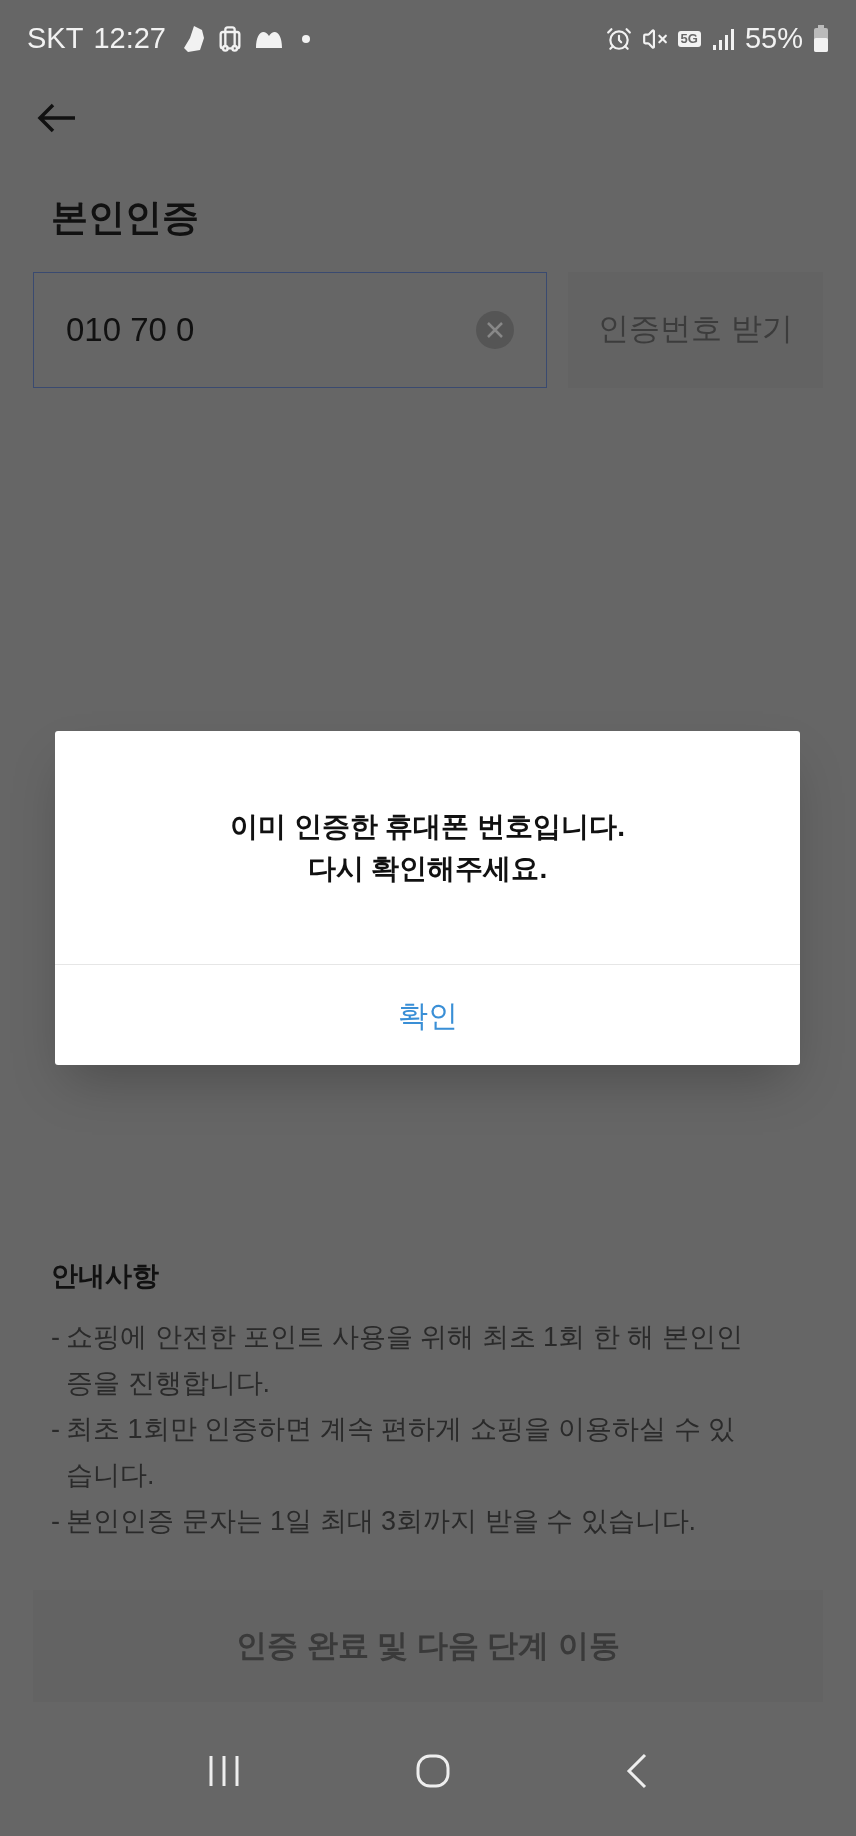 Image resolution: width=856 pixels, height=1836 pixels. I want to click on page-title: 본인인증, so click(125, 218).